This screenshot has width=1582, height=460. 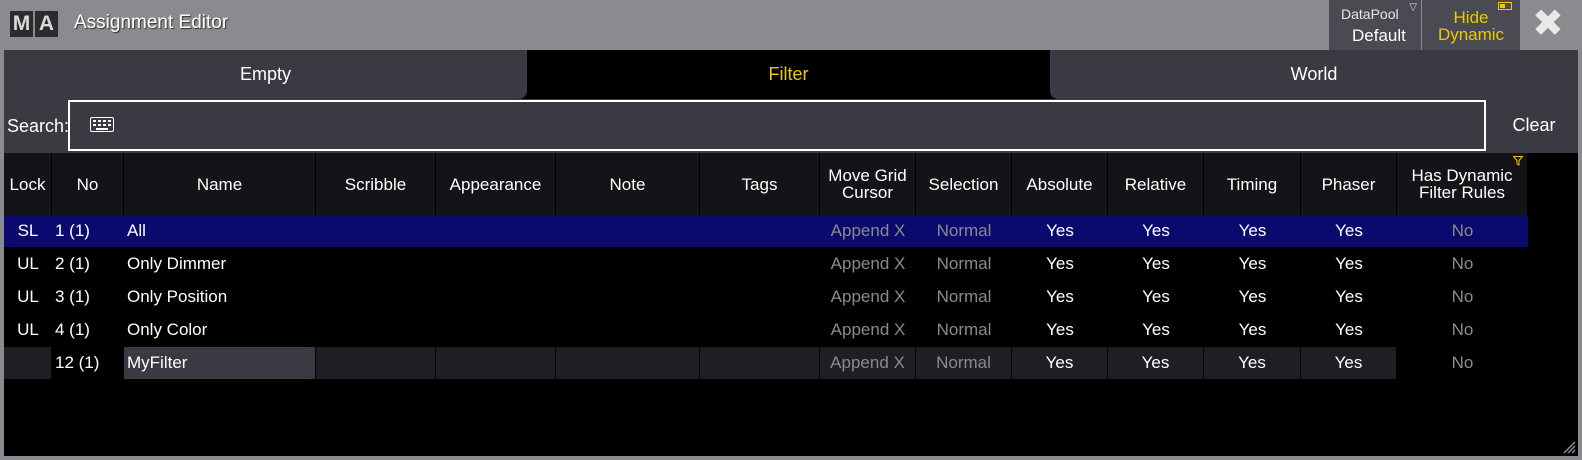 I want to click on column-header-no: No, so click(x=88, y=184).